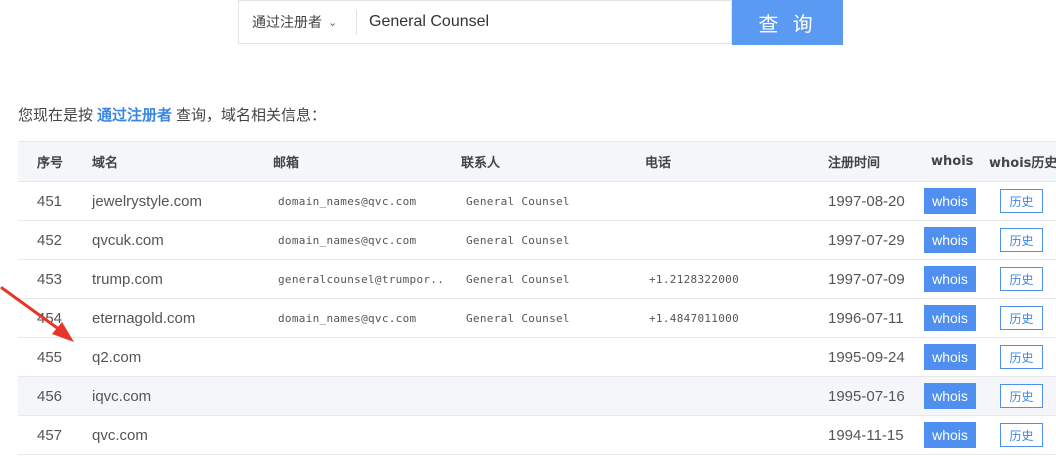 This screenshot has height=457, width=1056. What do you see at coordinates (134, 115) in the screenshot?
I see `info-mode-link: 通过注册者` at bounding box center [134, 115].